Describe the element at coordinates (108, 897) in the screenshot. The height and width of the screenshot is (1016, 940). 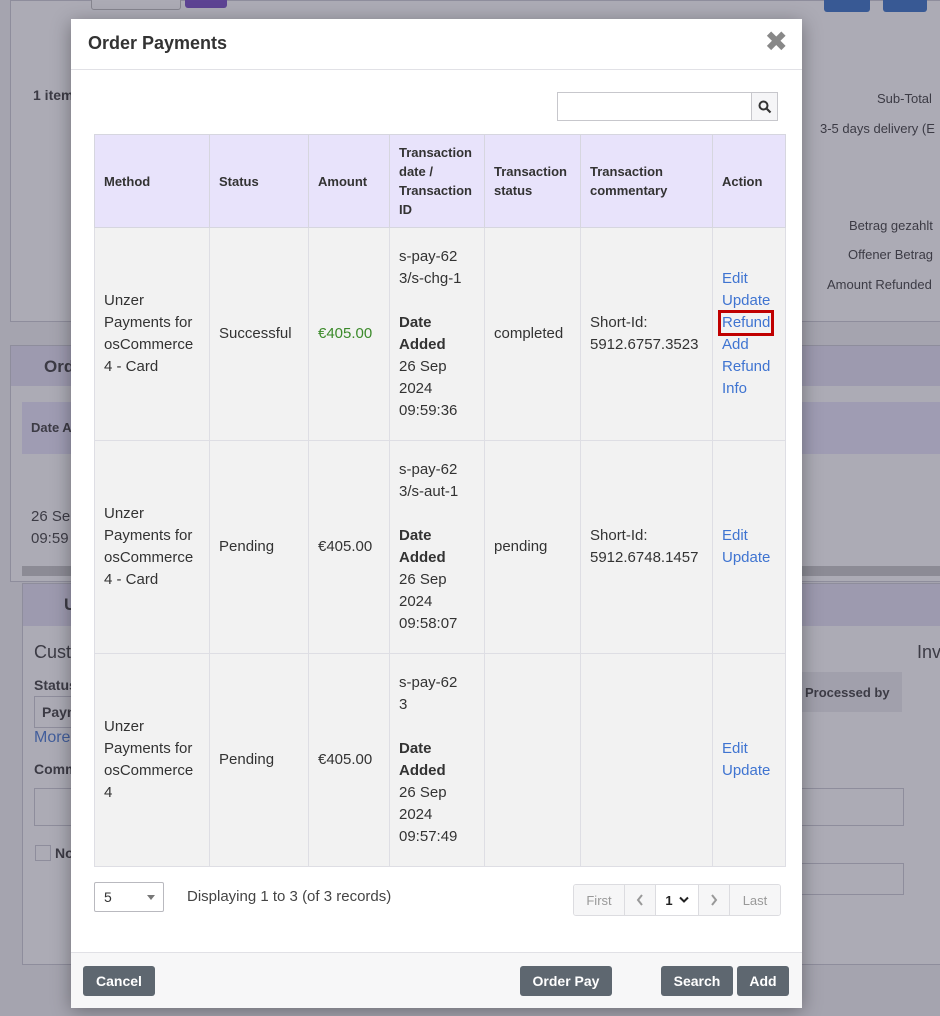
I see `page-size-value: 5` at that location.